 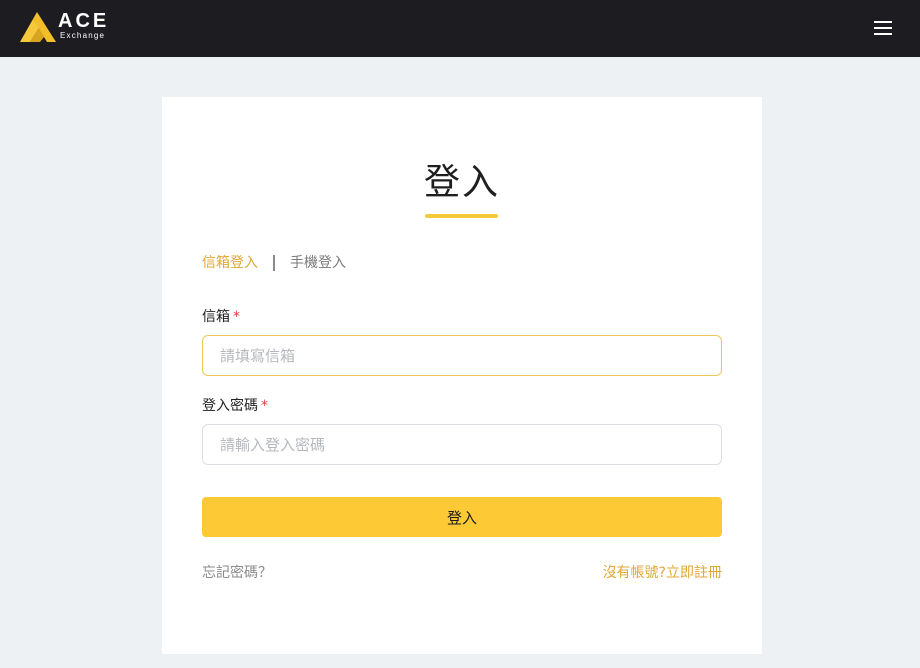 I want to click on password-input, so click(x=462, y=444).